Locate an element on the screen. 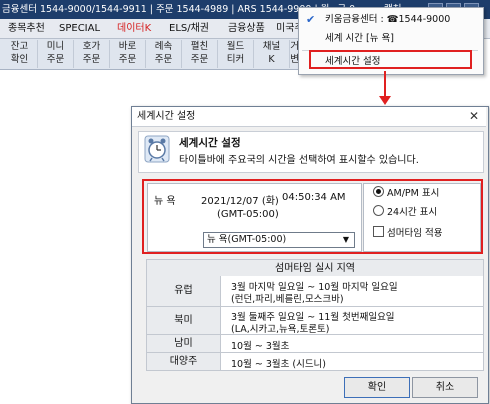  period-cell: 10월 ~ 3월초 is located at coordinates (260, 346).